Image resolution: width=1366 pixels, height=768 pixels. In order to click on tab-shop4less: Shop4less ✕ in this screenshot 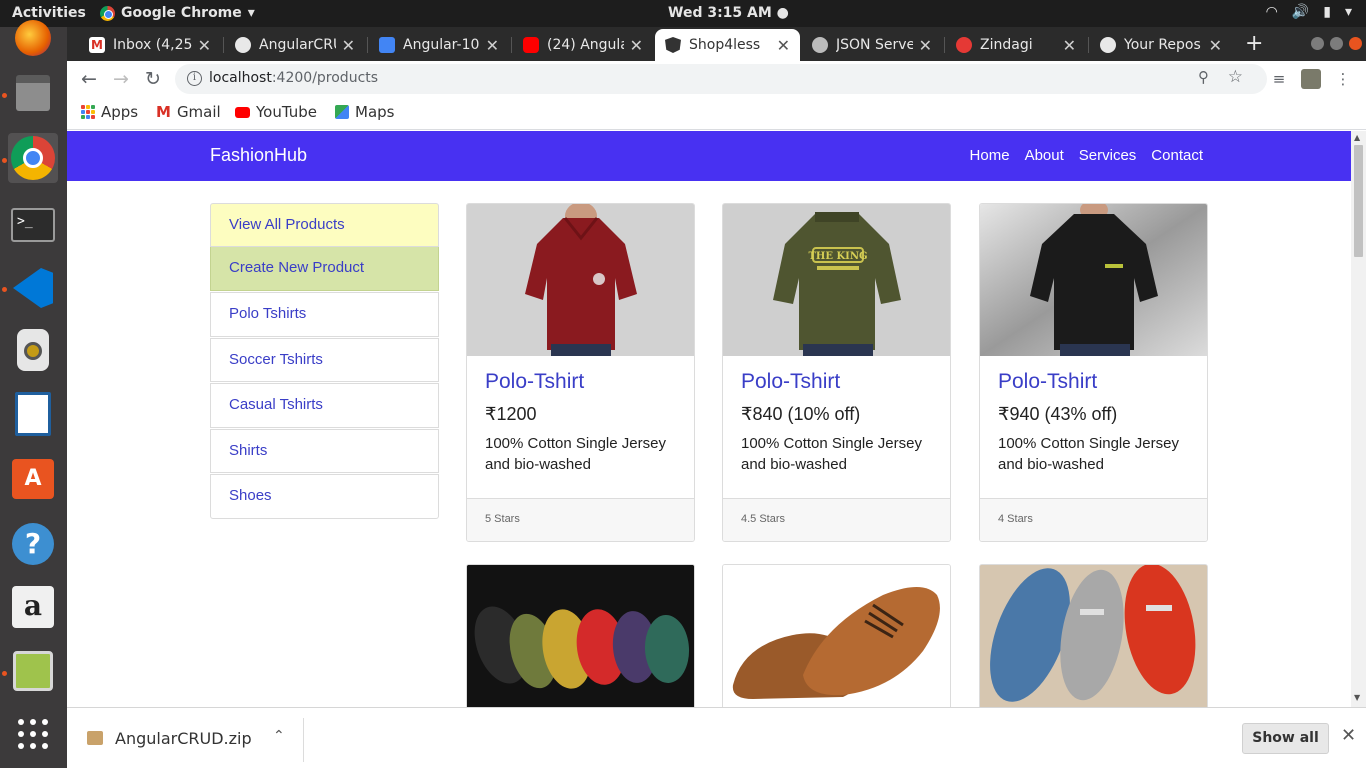, I will do `click(727, 45)`.